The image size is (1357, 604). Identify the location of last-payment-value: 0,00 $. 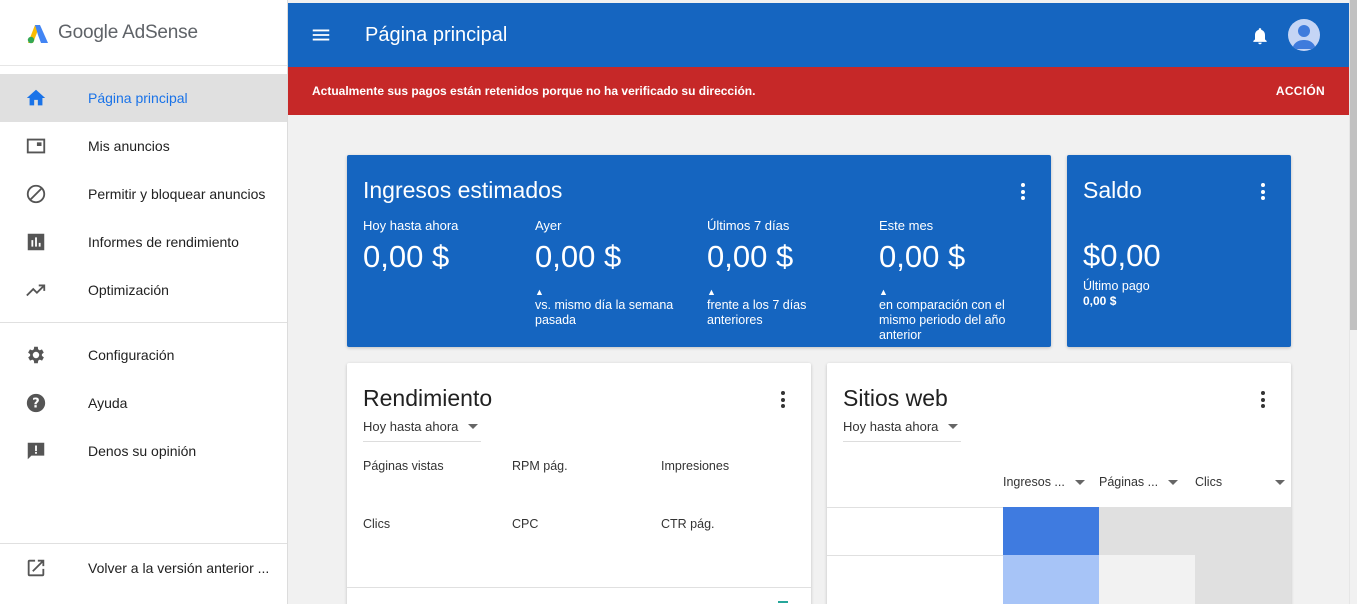
(1100, 301).